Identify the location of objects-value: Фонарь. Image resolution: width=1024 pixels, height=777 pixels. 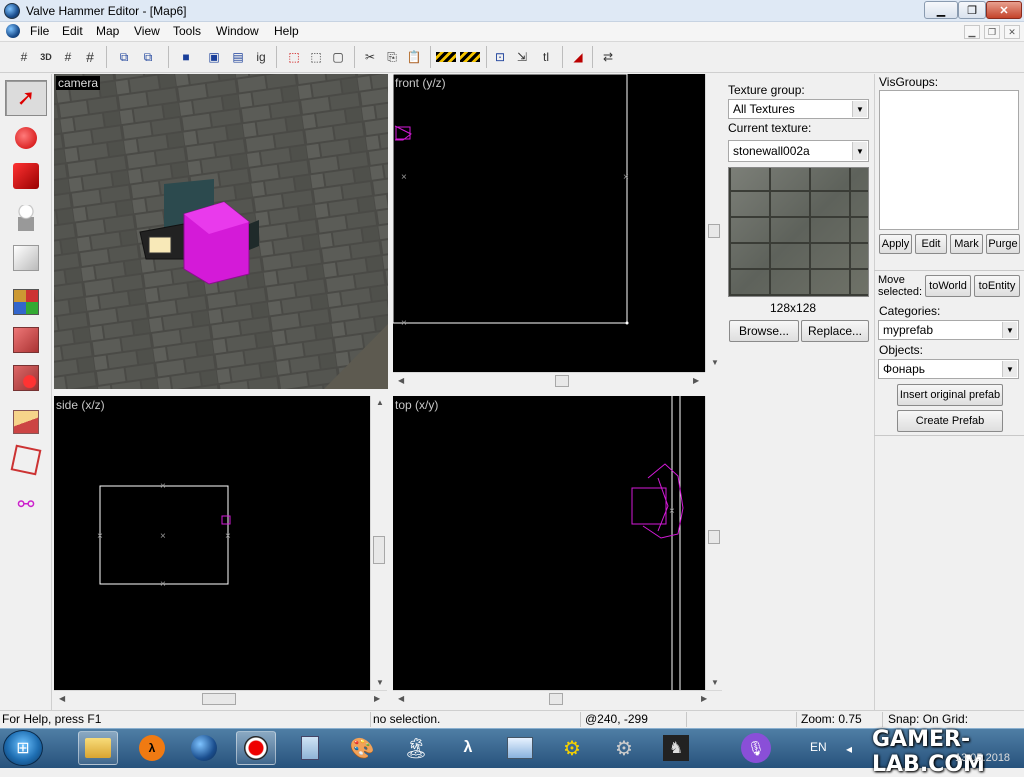
(904, 369).